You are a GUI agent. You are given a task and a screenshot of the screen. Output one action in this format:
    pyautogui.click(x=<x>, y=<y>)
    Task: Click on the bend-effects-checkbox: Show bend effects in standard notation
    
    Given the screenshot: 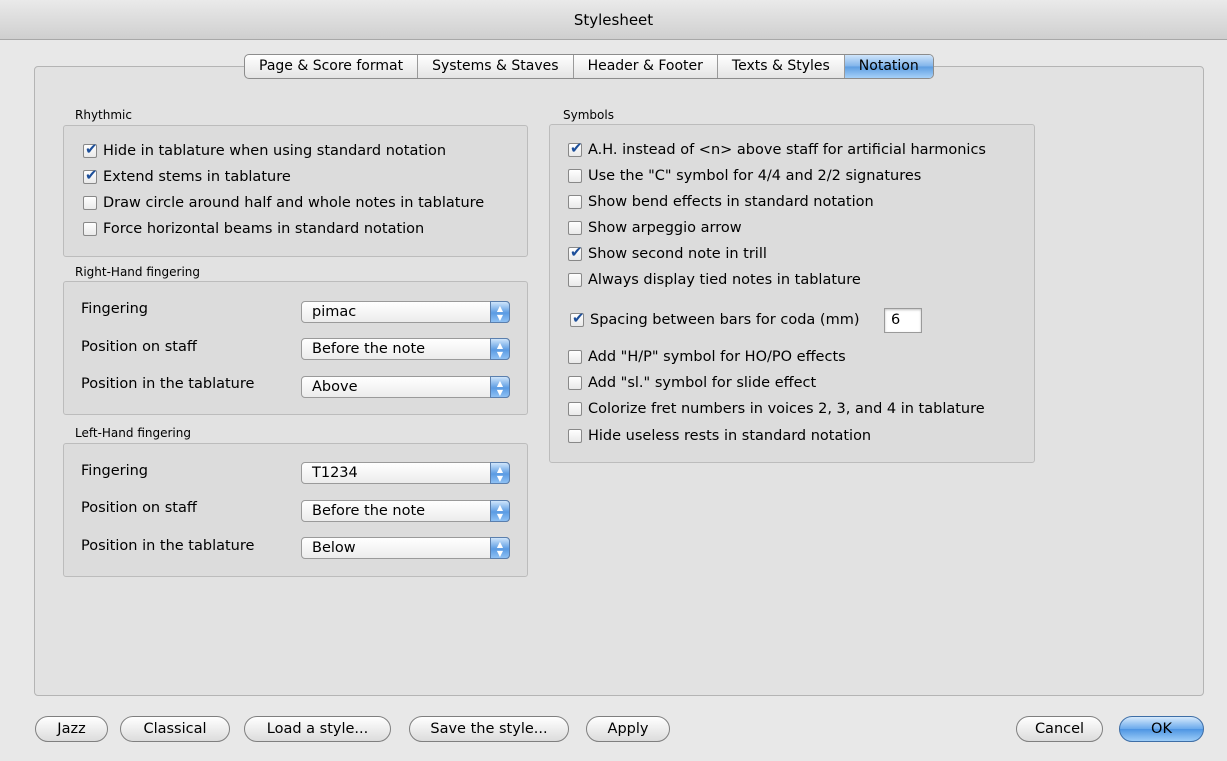 What is the action you would take?
    pyautogui.click(x=721, y=202)
    